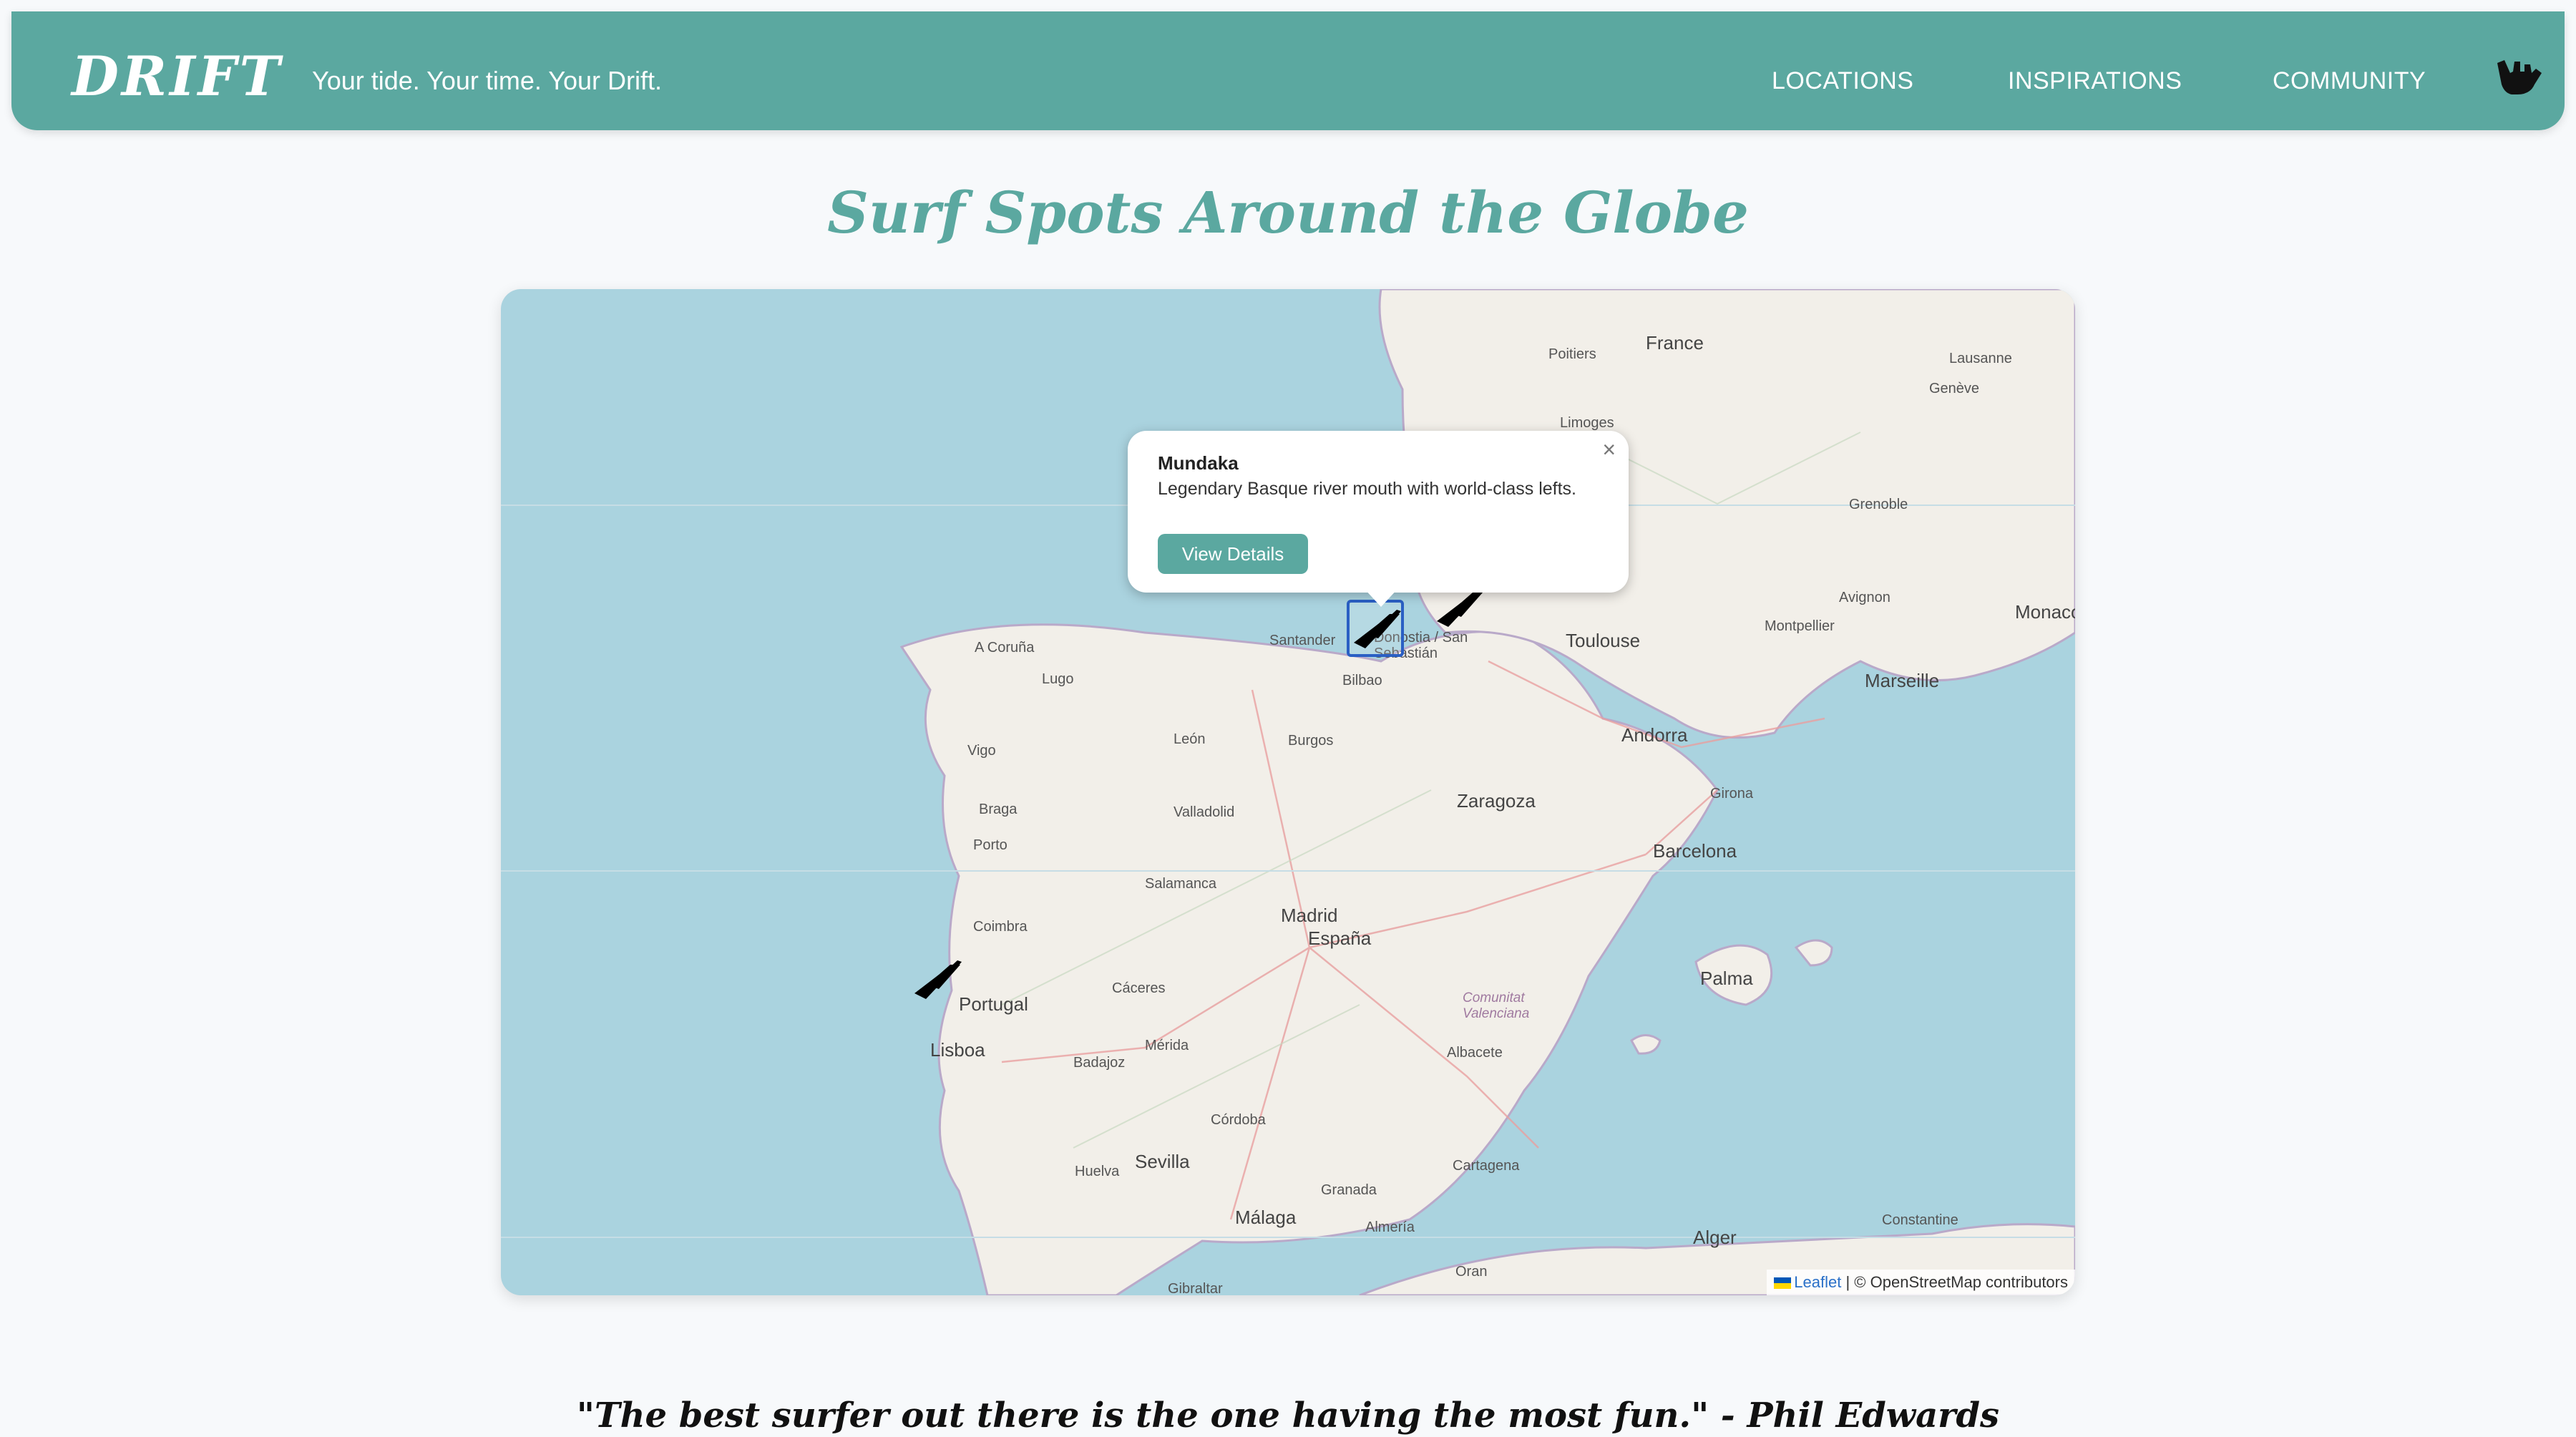 Image resolution: width=2576 pixels, height=1437 pixels. Describe the element at coordinates (1726, 978) in the screenshot. I see `map-label-palma: Palma` at that location.